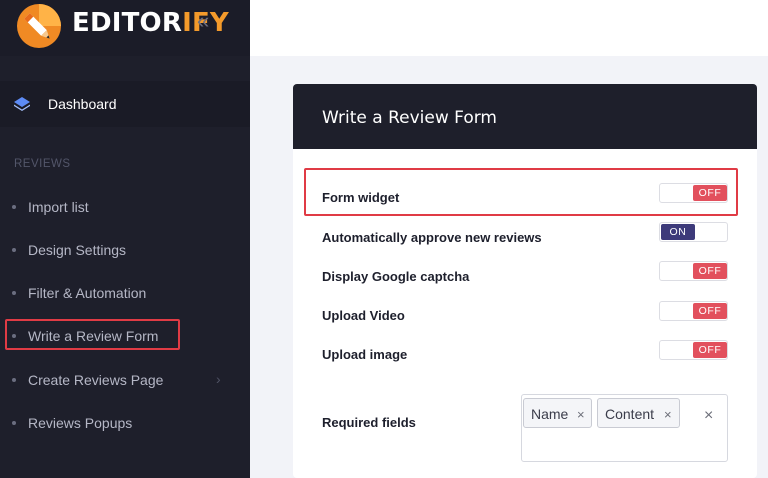 The image size is (768, 478). I want to click on sidebar-item-design-settings: Design Settings, so click(125, 251).